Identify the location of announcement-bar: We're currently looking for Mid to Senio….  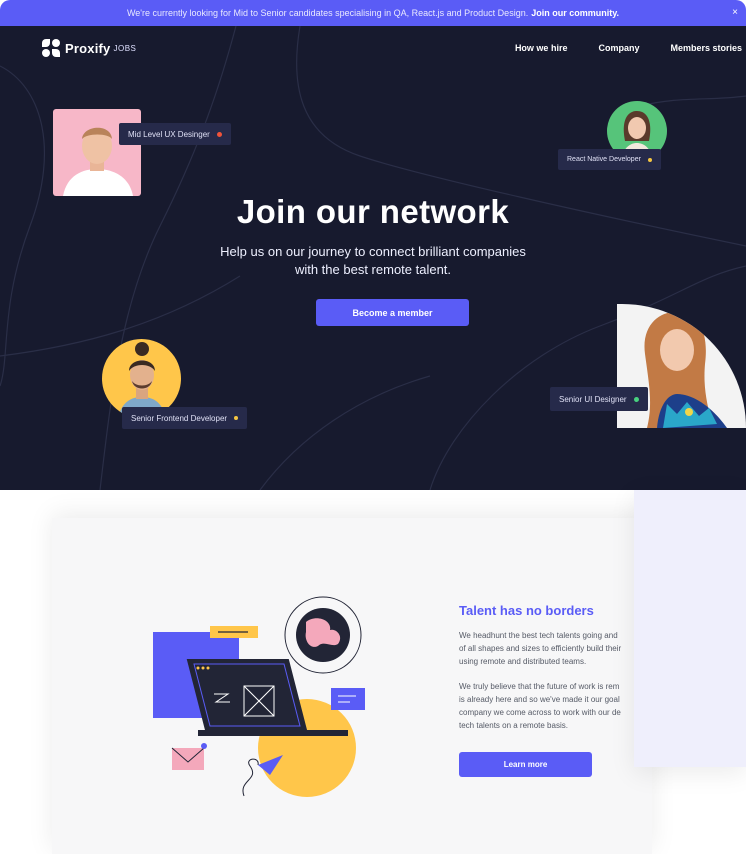
(373, 13).